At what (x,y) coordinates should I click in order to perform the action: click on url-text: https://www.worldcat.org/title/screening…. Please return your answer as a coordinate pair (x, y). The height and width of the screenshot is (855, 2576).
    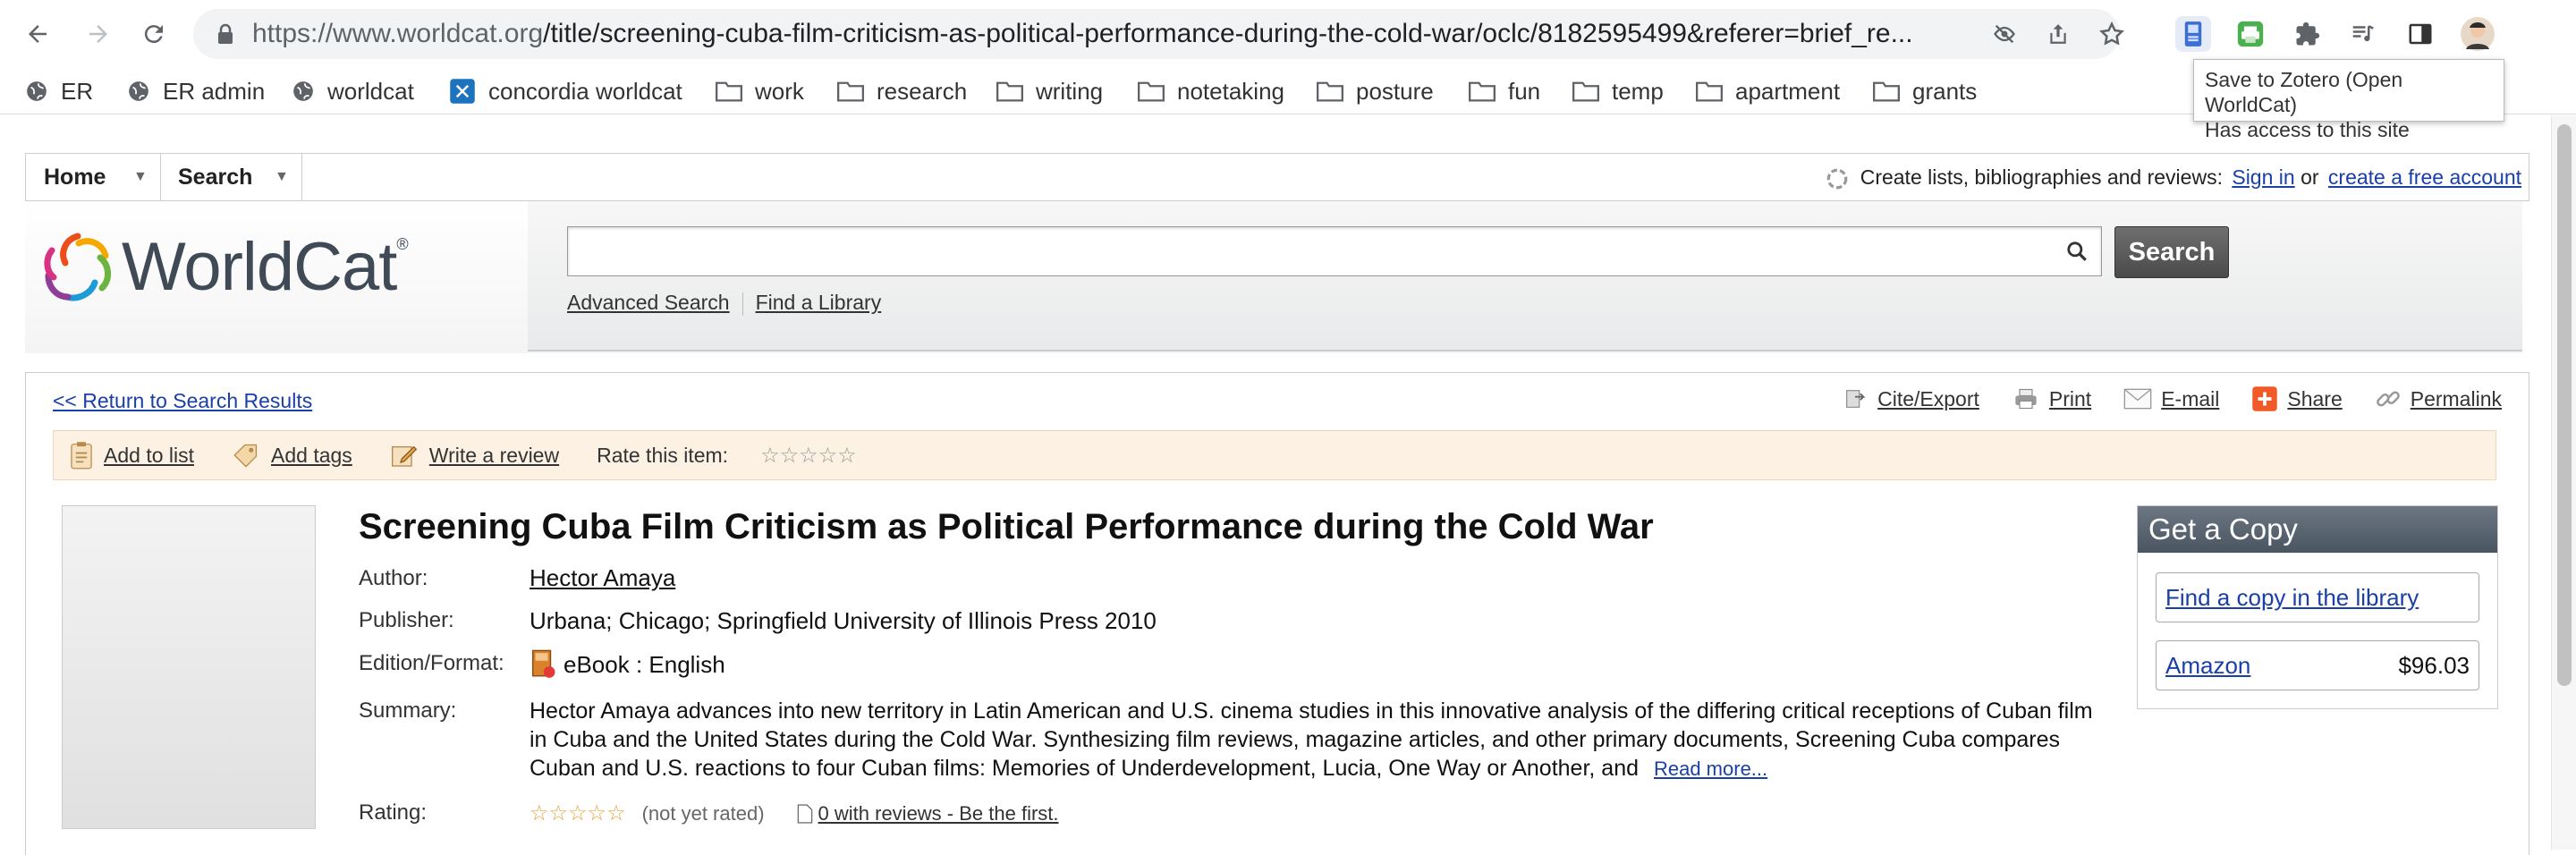
    Looking at the image, I should click on (1115, 34).